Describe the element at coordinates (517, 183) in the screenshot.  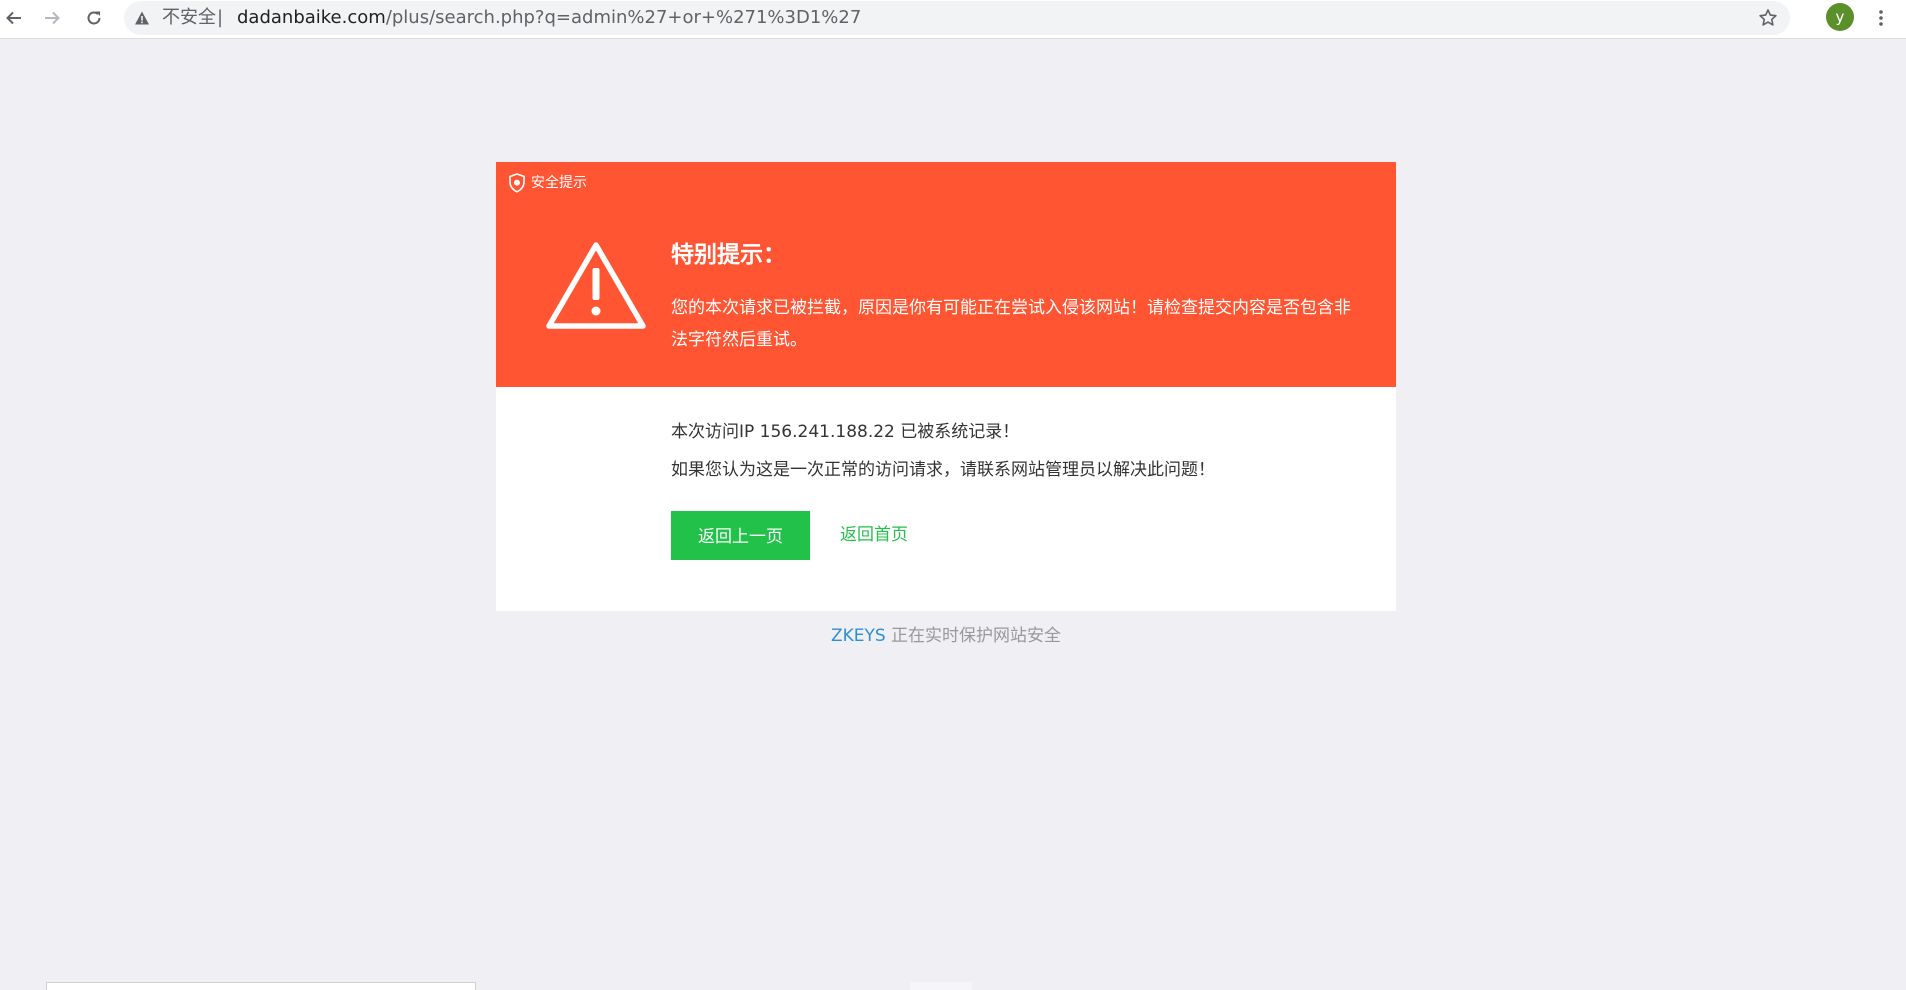
I see `shield-icon` at that location.